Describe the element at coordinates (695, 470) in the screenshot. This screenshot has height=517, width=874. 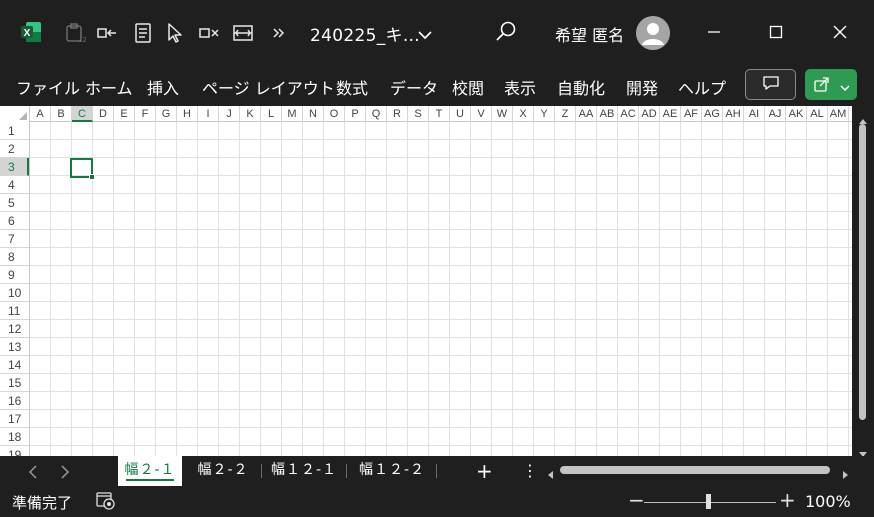
I see `horizontal-scroll-thumb` at that location.